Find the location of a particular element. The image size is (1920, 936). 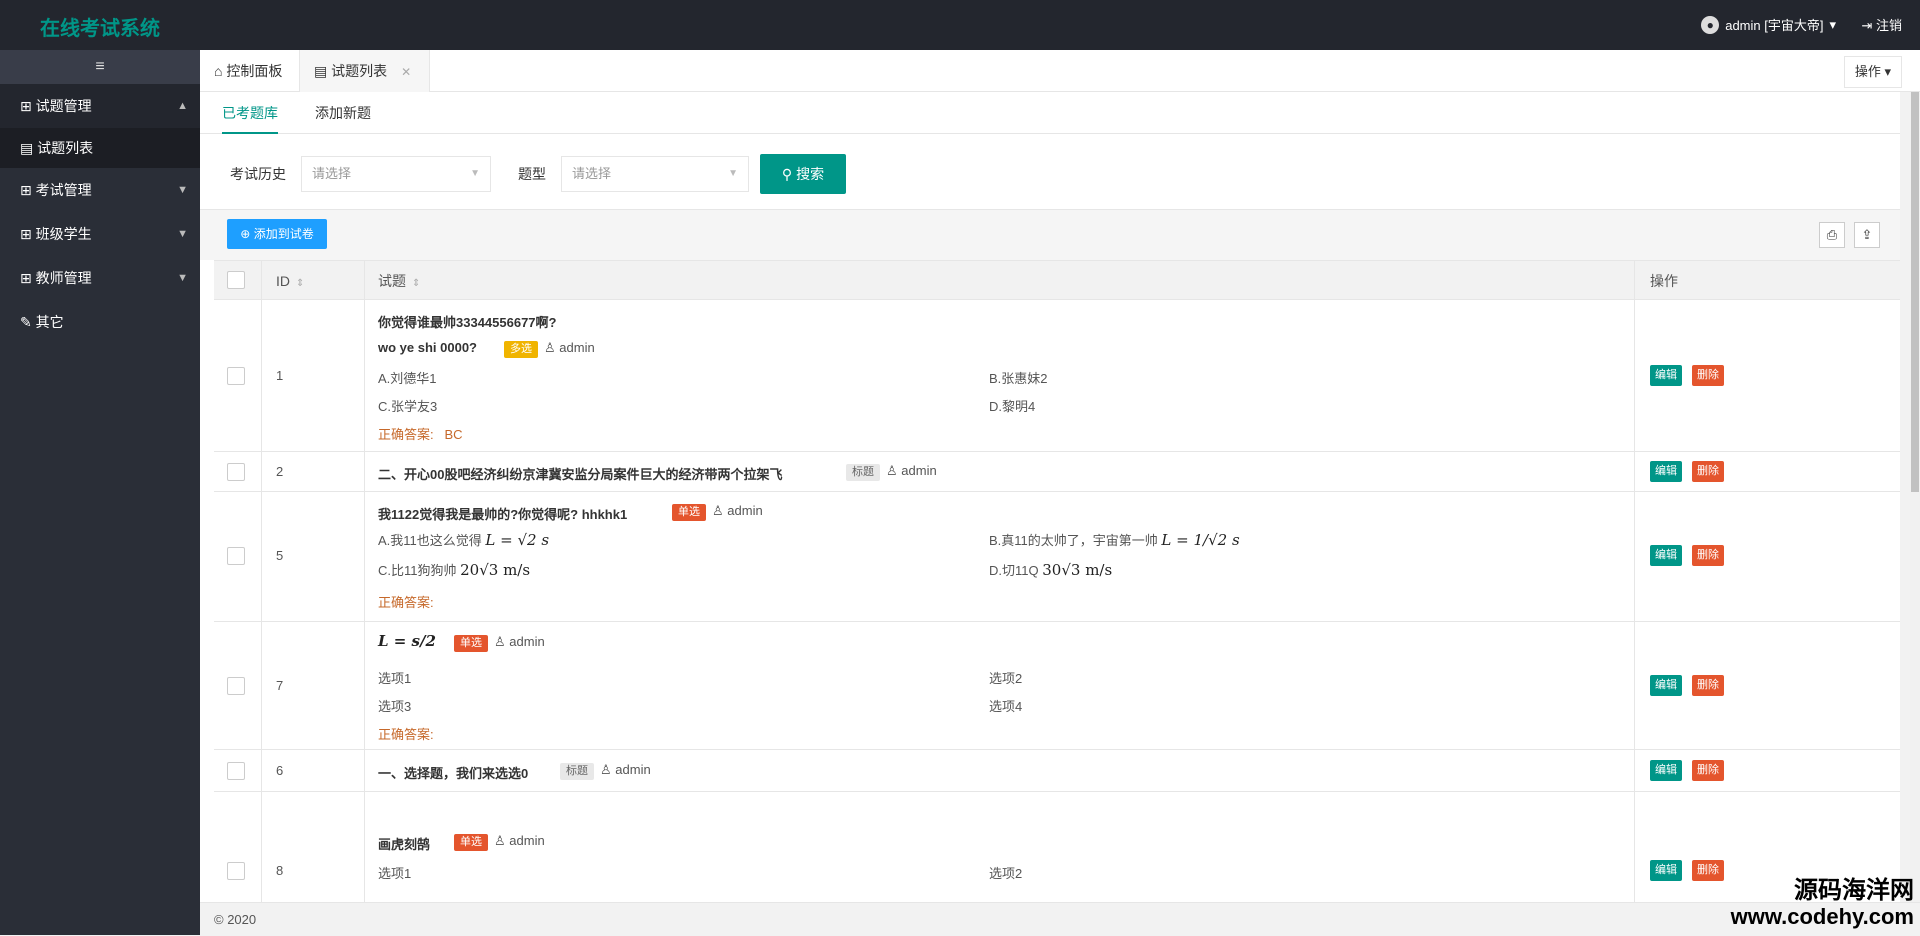

tab-question-bank: 已考题库 is located at coordinates (250, 113).